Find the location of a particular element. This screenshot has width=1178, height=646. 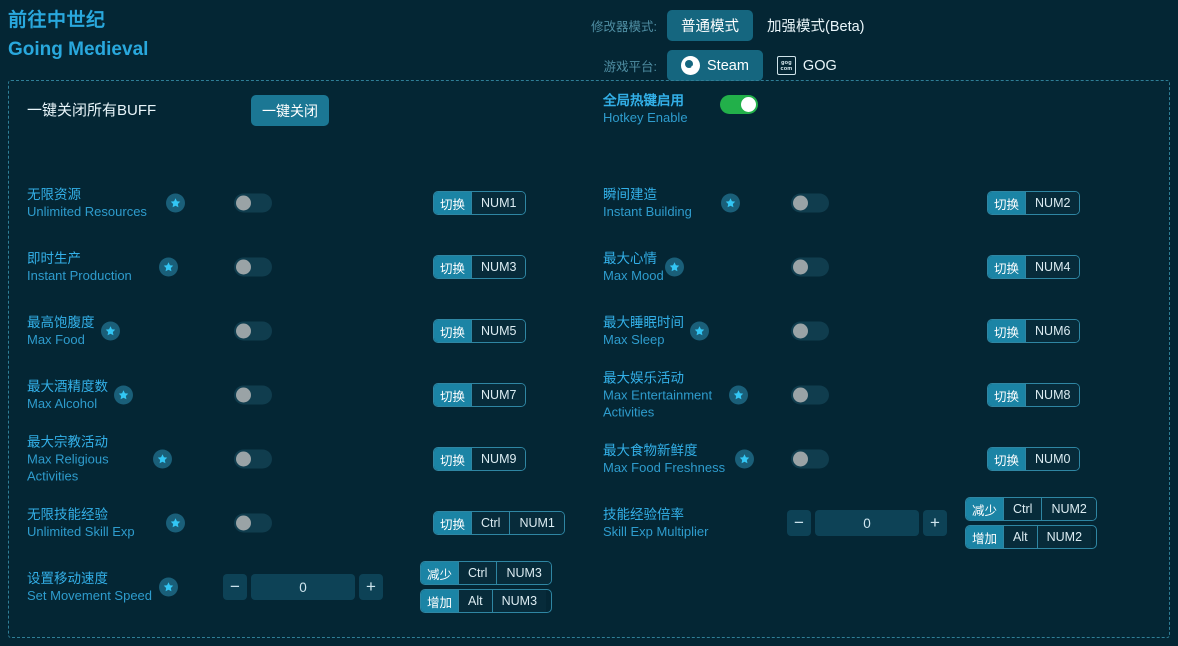

cheat-label-cn: 最大娱乐活动 is located at coordinates (643, 378).